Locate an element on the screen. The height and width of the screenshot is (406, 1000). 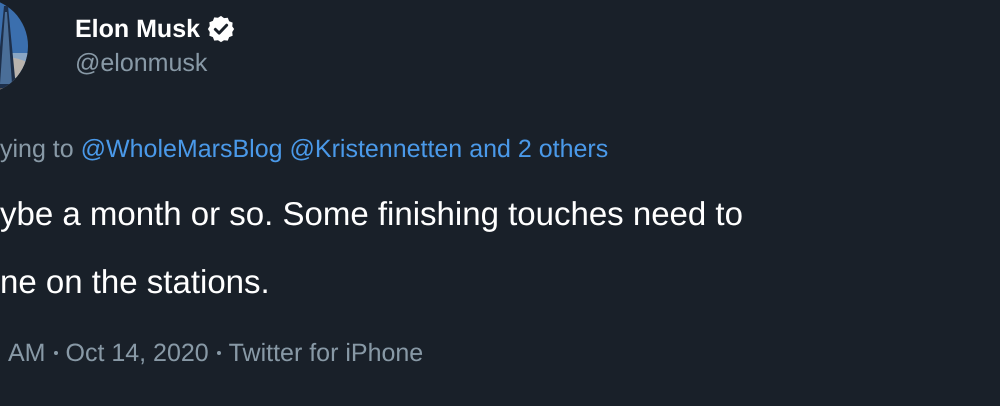
mention-link: @Kristennetten is located at coordinates (376, 149).